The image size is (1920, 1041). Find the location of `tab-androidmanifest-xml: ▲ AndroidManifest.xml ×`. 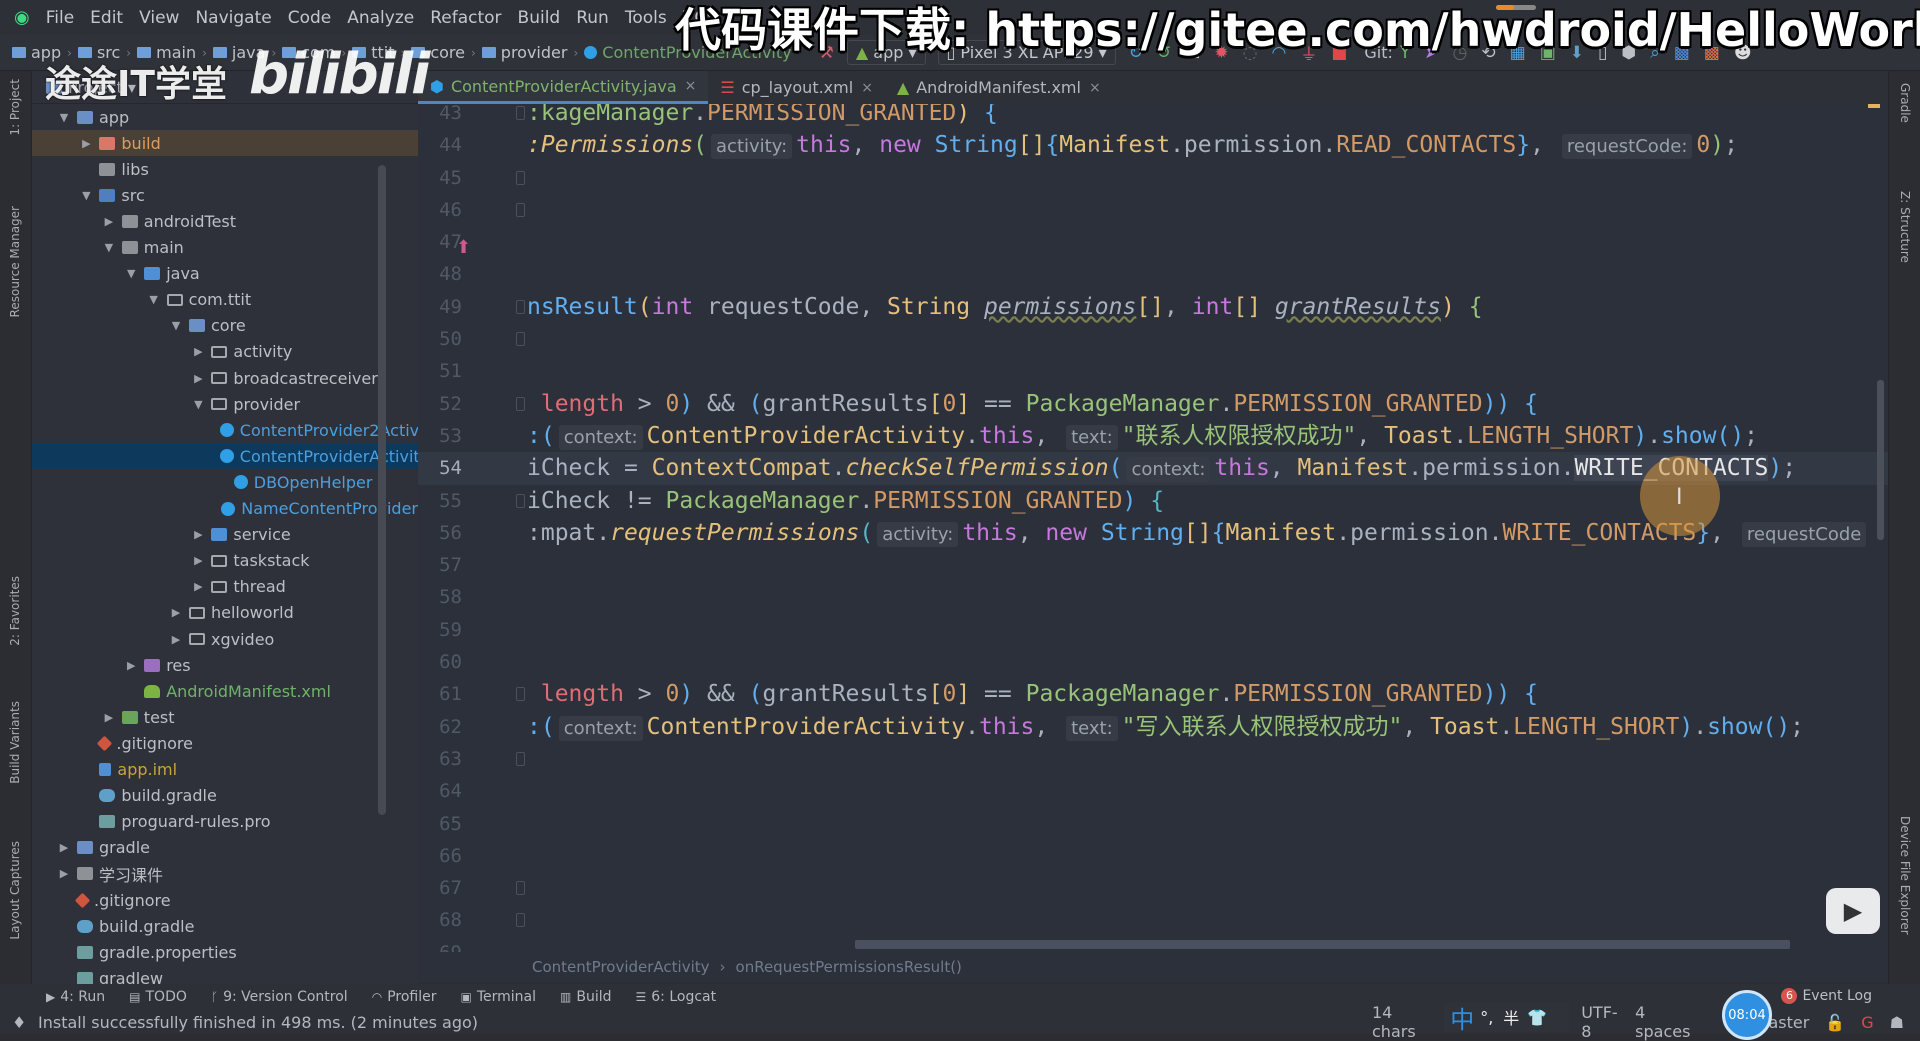

tab-androidmanifest-xml: ▲ AndroidManifest.xml × is located at coordinates (999, 87).